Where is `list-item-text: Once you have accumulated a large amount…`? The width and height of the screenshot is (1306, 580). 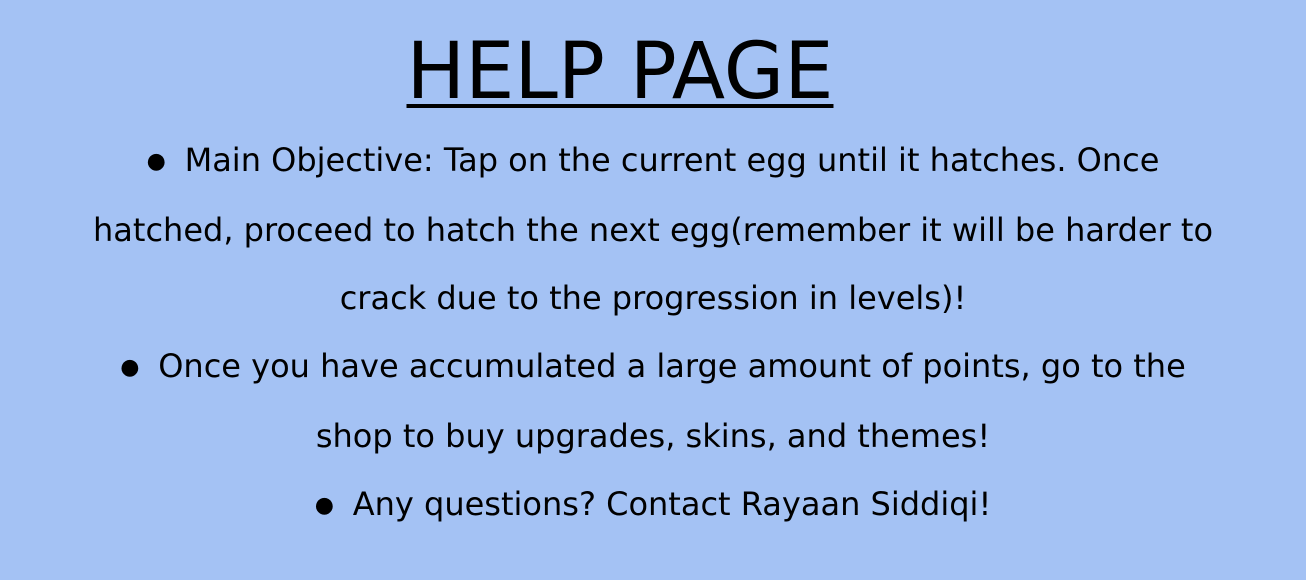 list-item-text: Once you have accumulated a large amount… is located at coordinates (672, 401).